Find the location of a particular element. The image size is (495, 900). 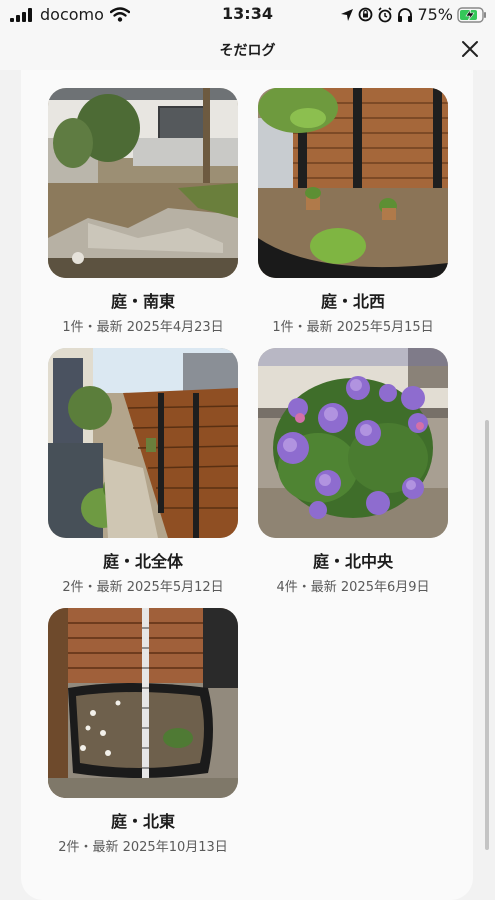

headphones-icon is located at coordinates (405, 14).